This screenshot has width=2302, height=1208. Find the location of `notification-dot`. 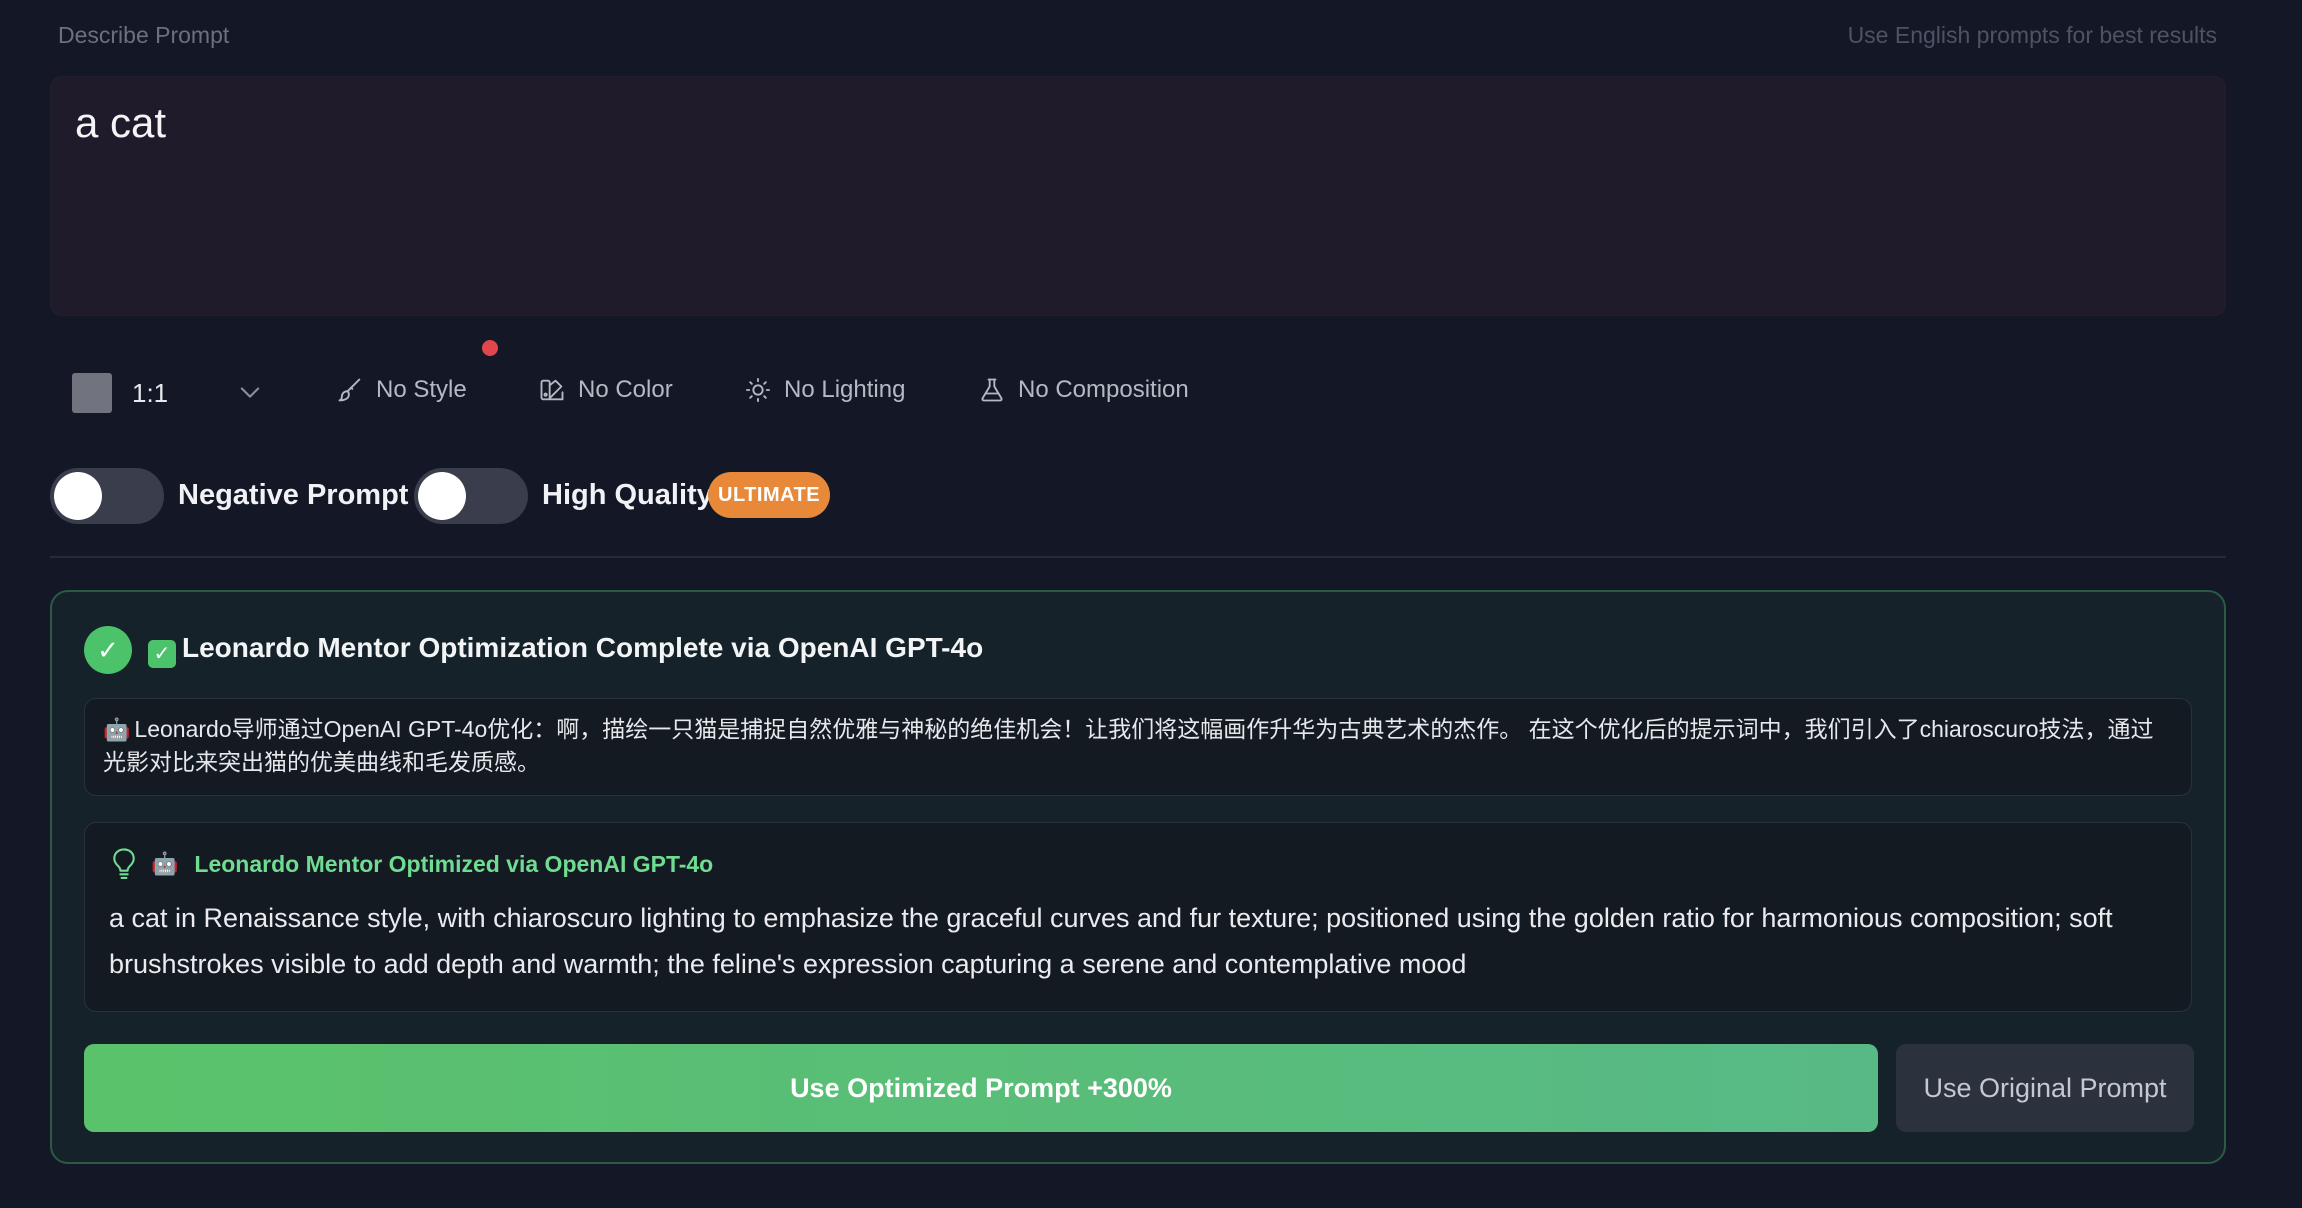

notification-dot is located at coordinates (490, 348).